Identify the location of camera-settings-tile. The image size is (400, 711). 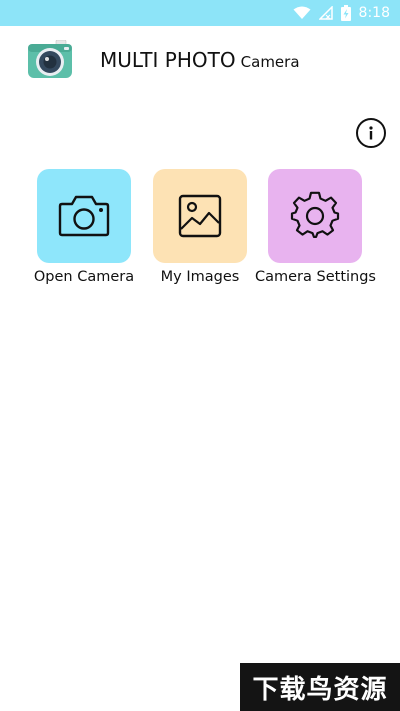
(315, 216).